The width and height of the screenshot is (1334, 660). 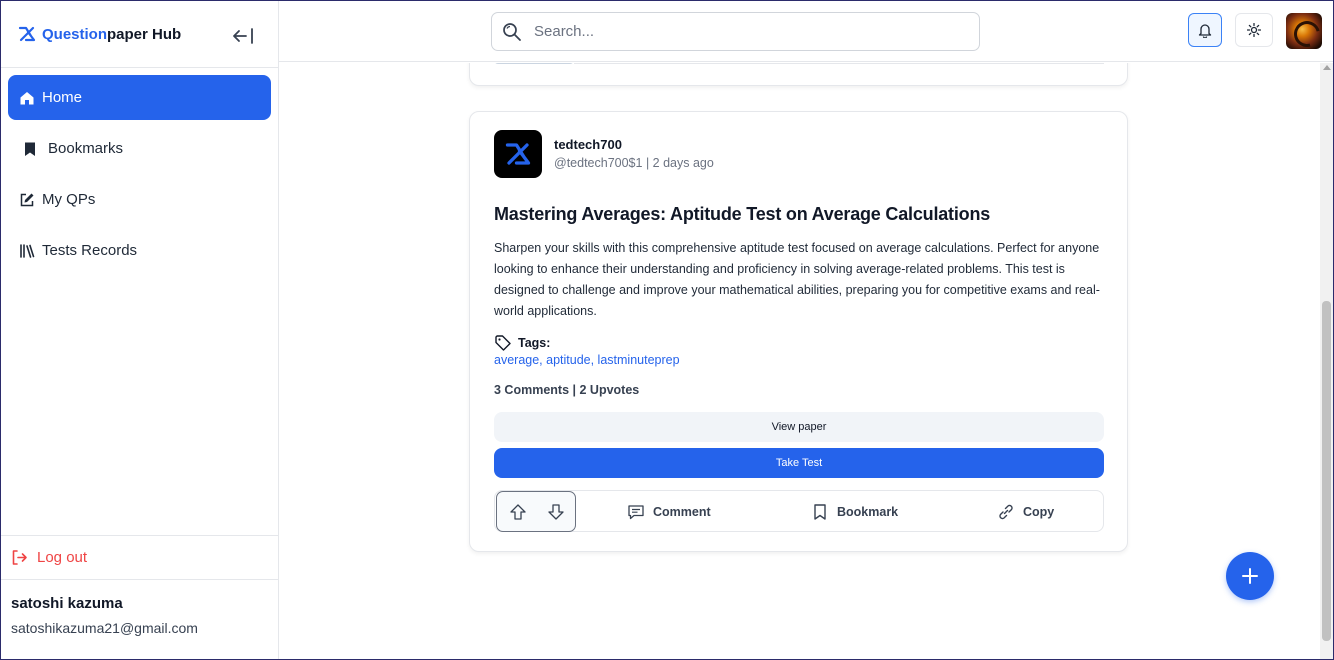 What do you see at coordinates (598, 163) in the screenshot?
I see `author-handle: @tedtech700$1` at bounding box center [598, 163].